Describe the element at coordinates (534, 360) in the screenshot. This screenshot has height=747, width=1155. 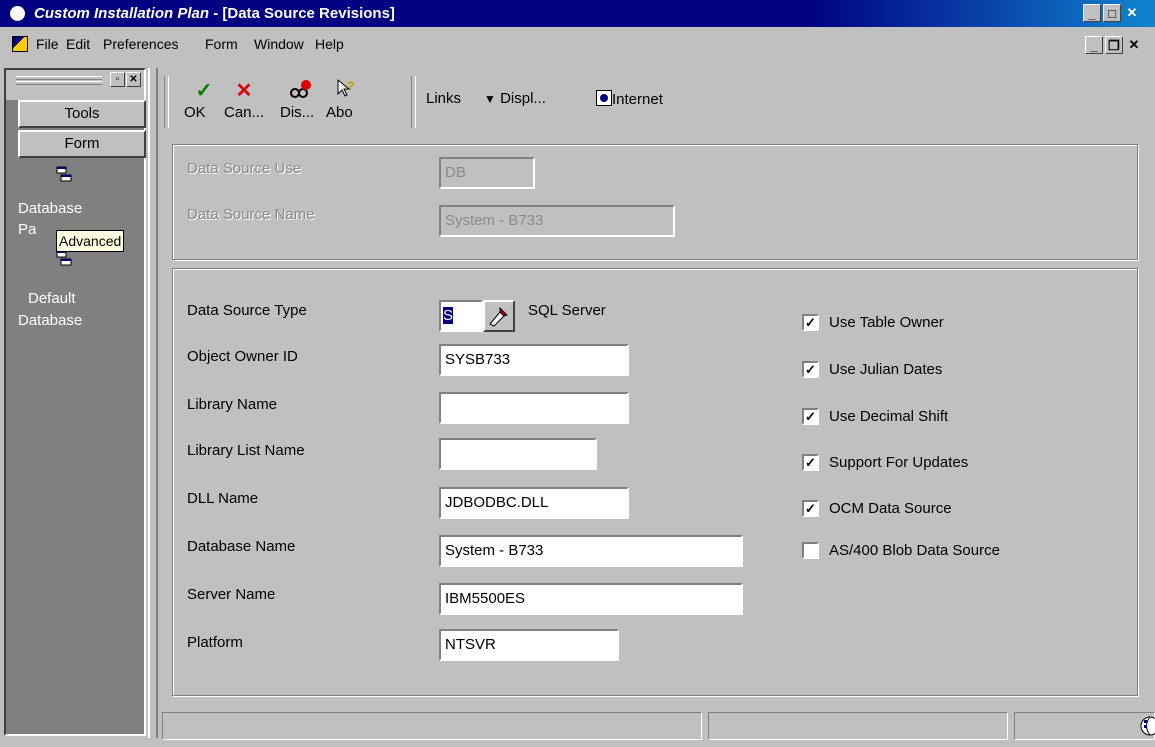
I see `object-owner-id-field: SYSB733` at that location.